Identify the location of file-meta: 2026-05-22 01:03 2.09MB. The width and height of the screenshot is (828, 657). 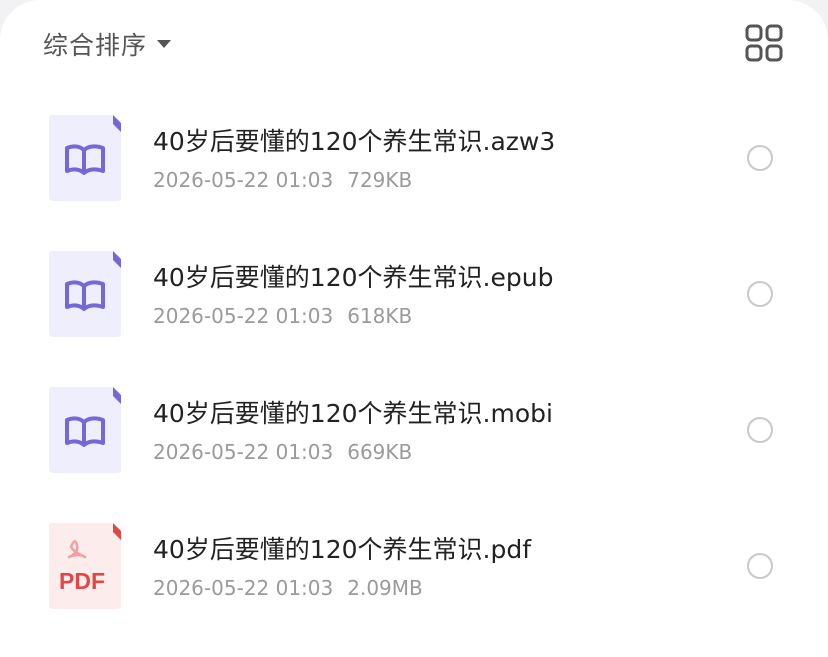
(288, 588).